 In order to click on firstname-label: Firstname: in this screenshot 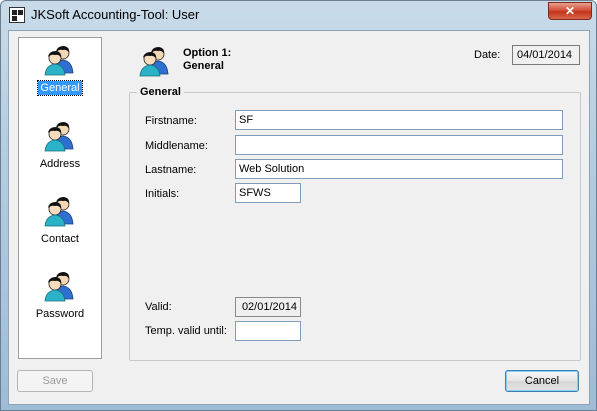, I will do `click(171, 121)`.